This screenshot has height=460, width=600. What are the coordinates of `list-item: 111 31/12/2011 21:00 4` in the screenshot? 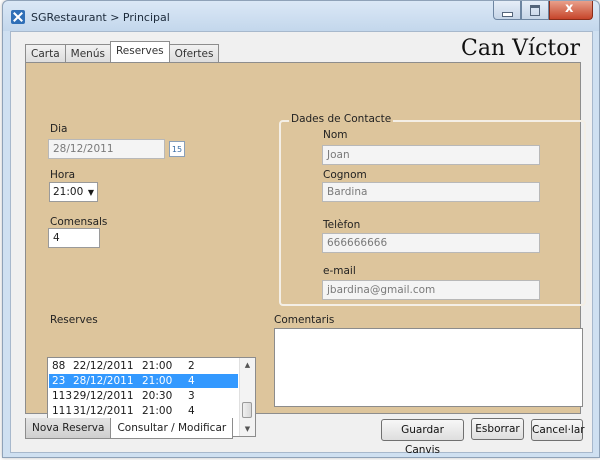 It's located at (143, 411).